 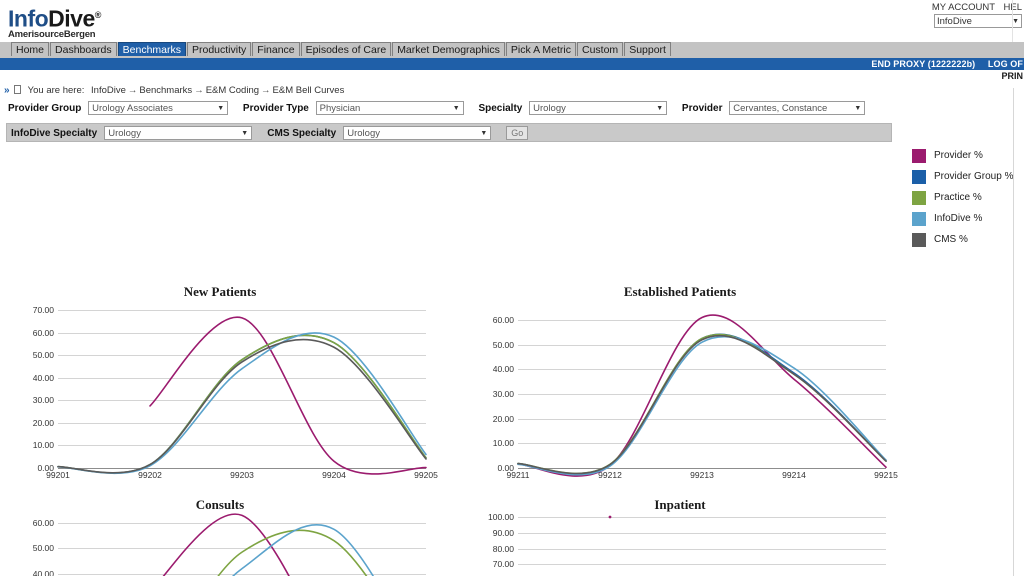 I want to click on specialty-label: Specialty, so click(x=500, y=108).